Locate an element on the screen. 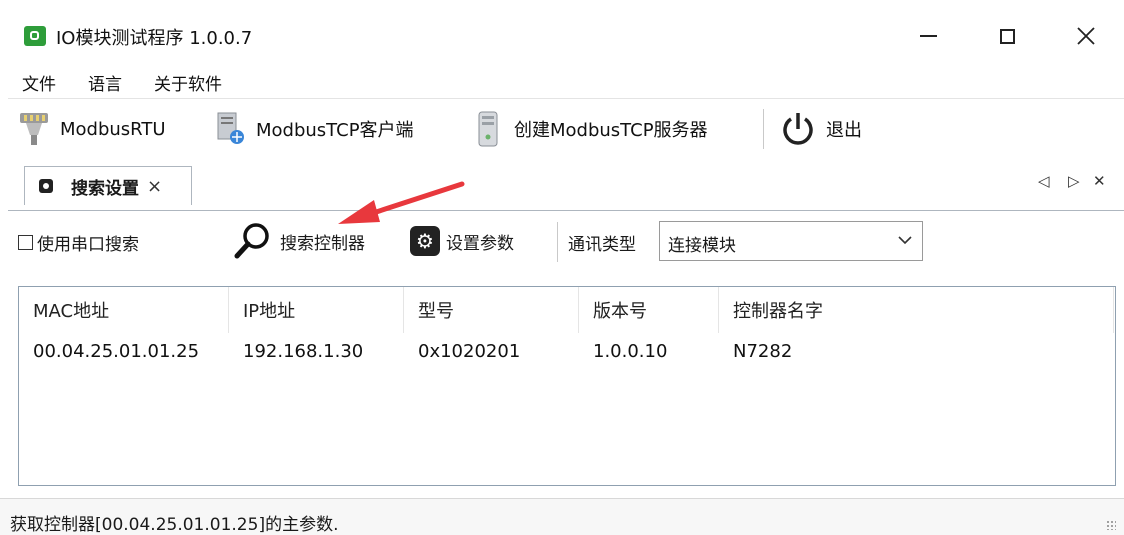  modbus-rtu-button: ModbusRTU is located at coordinates (91, 129).